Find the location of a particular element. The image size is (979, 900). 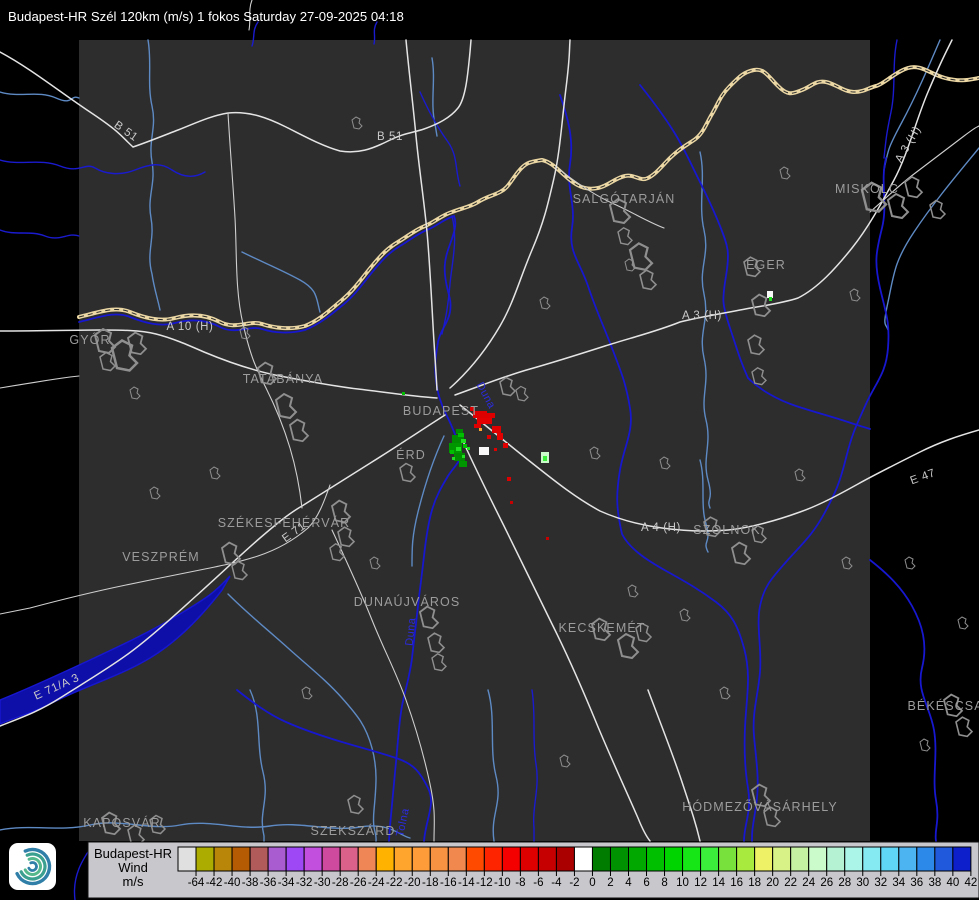

legend-tick-label: -16 is located at coordinates (448, 883).